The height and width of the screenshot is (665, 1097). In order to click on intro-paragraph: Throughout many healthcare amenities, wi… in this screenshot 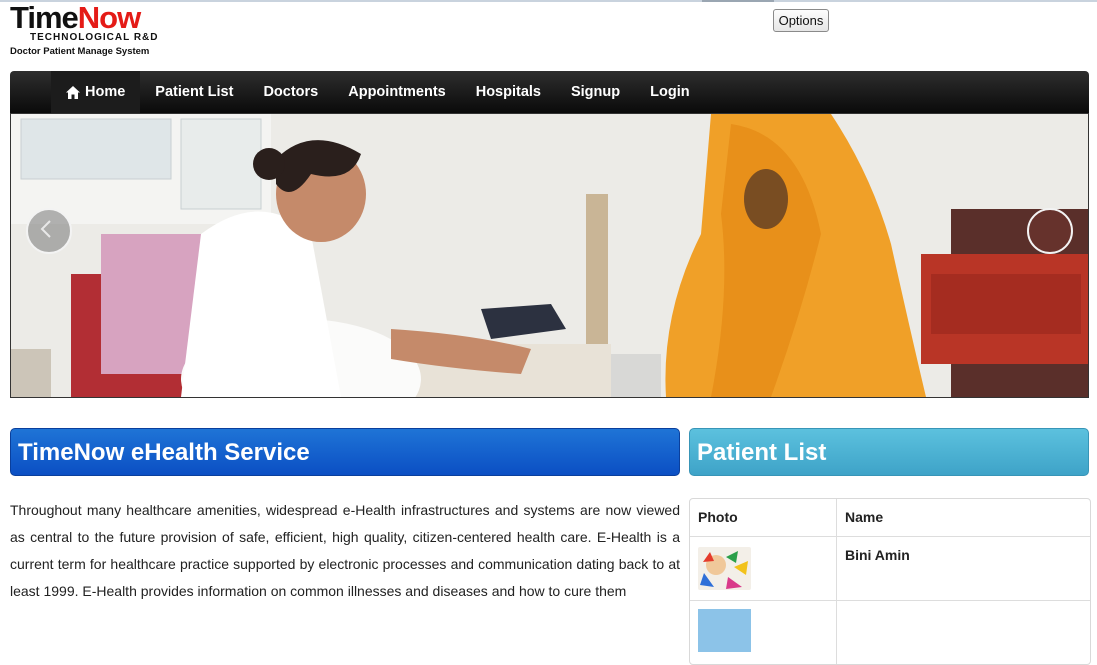, I will do `click(345, 550)`.